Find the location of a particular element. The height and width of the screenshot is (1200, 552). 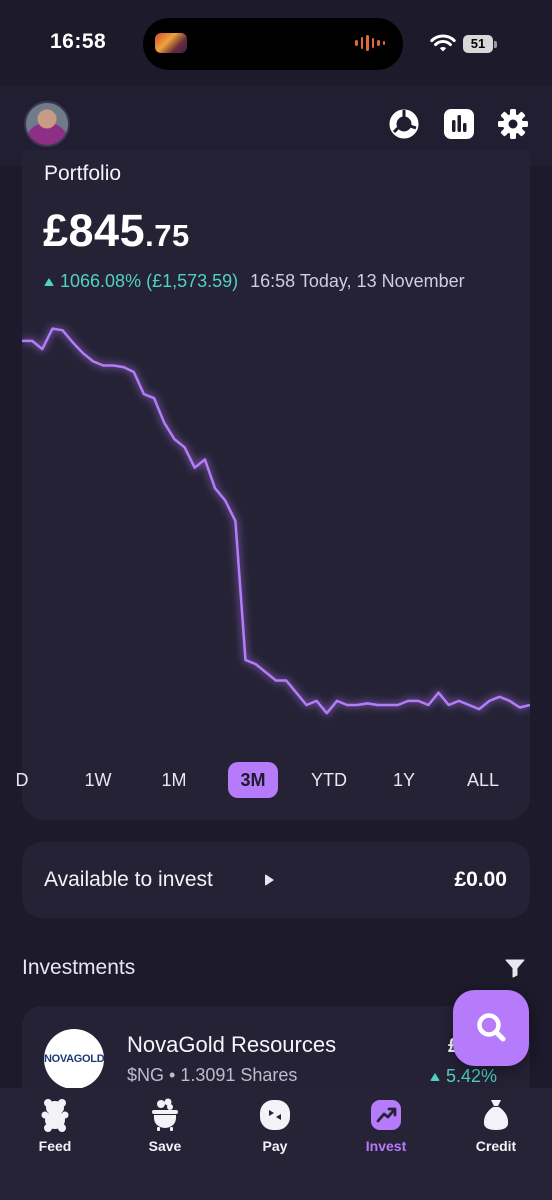

filter-icon is located at coordinates (515, 968).